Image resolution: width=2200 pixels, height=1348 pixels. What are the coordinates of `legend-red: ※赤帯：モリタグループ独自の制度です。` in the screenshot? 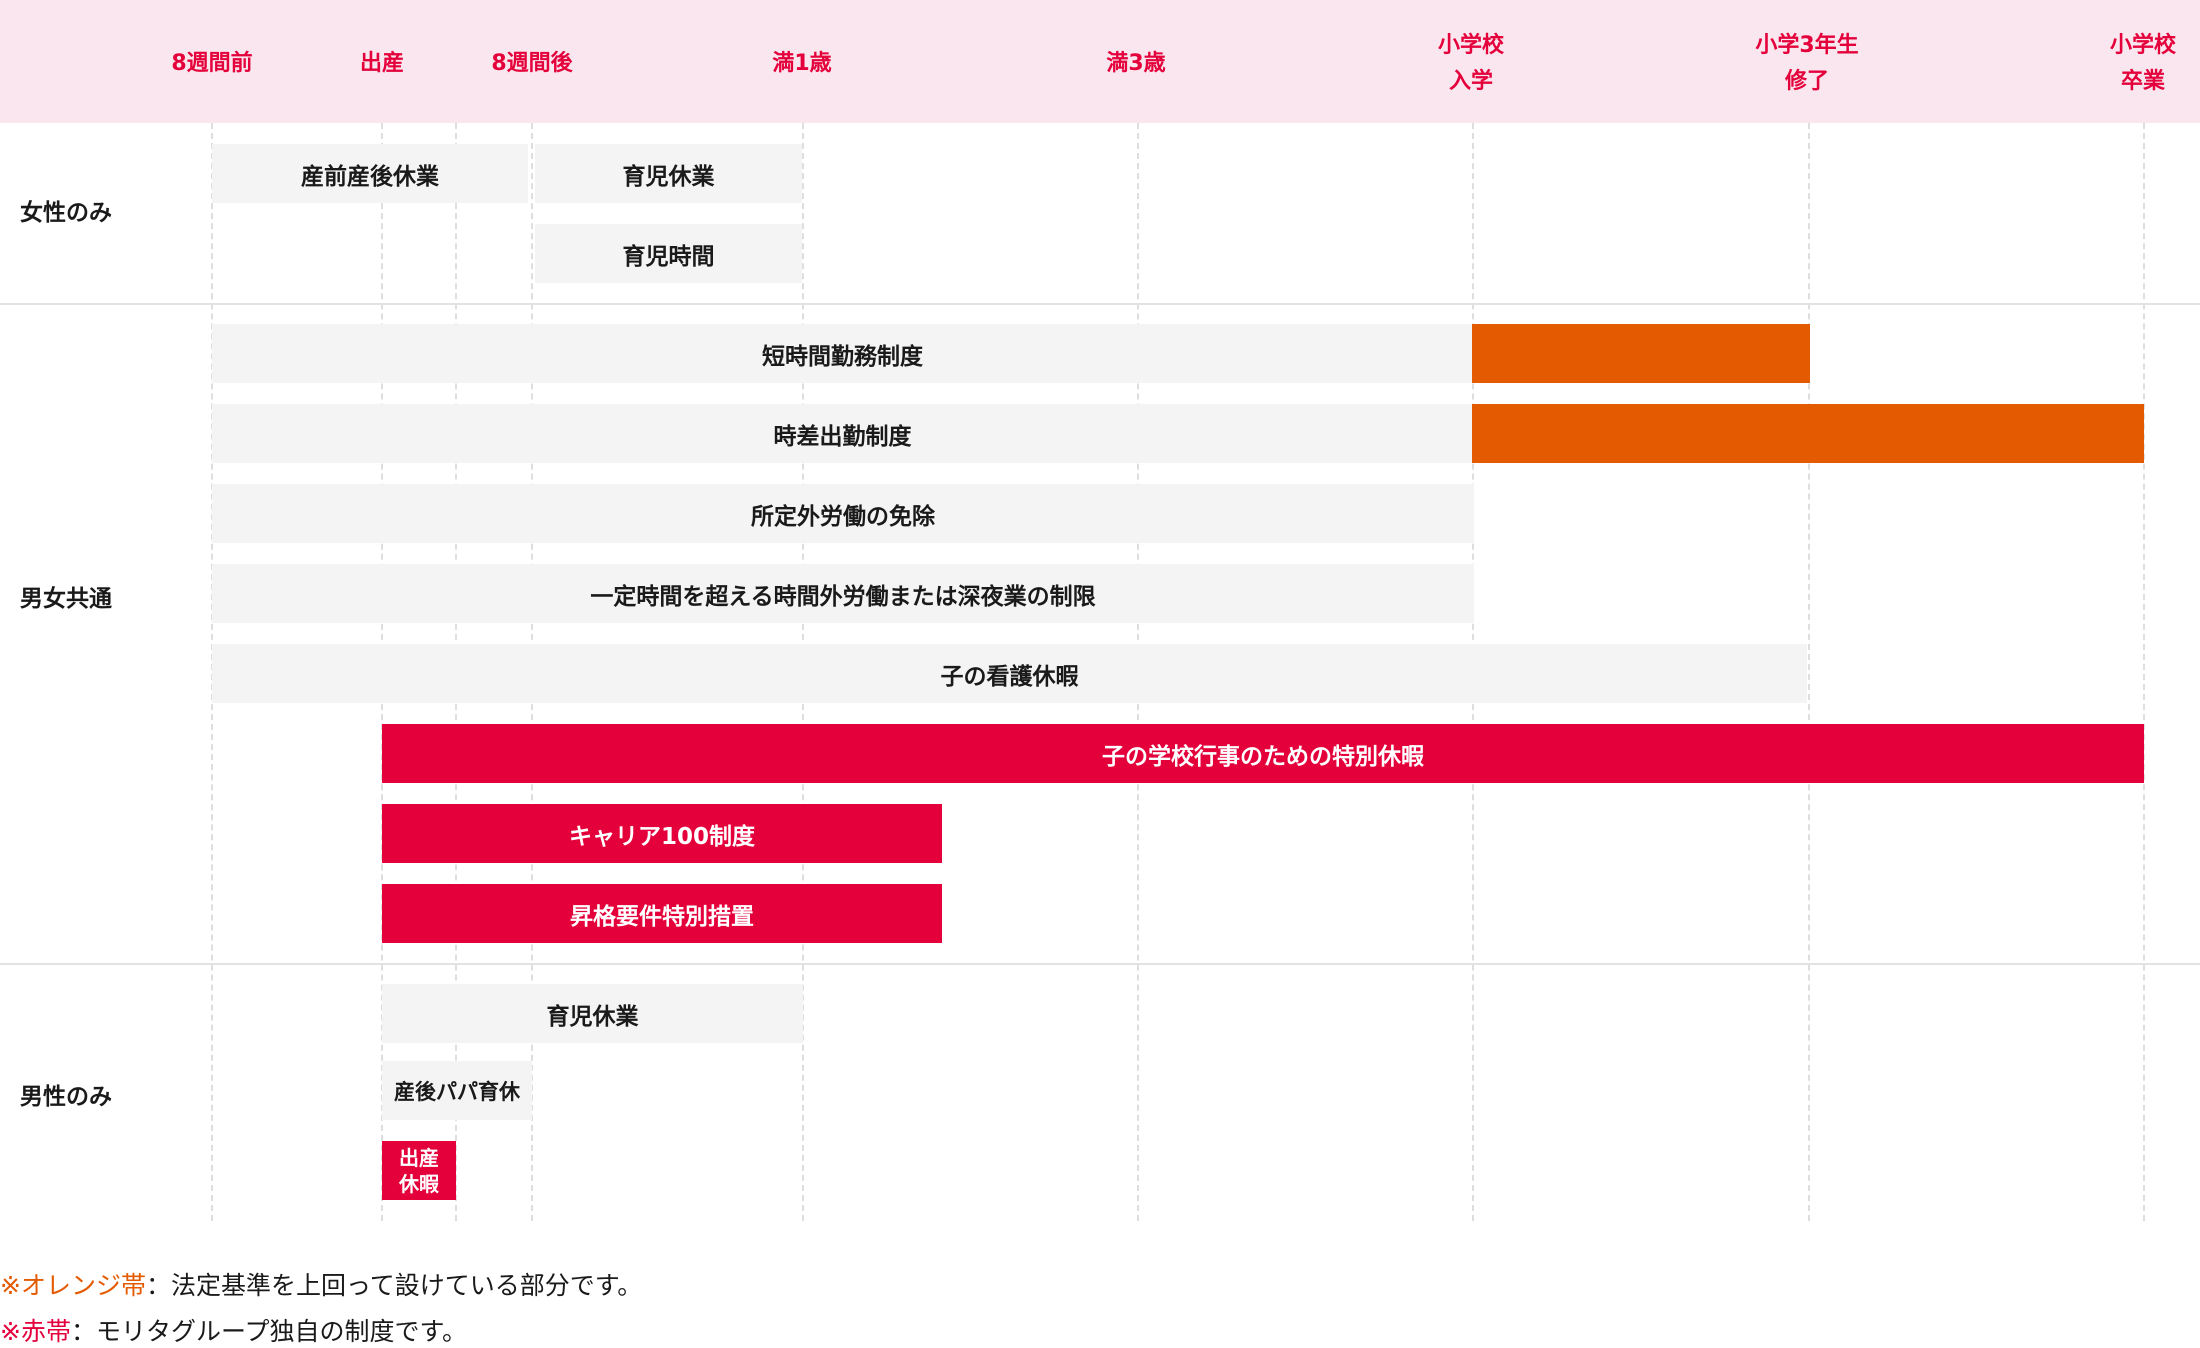 It's located at (233, 1330).